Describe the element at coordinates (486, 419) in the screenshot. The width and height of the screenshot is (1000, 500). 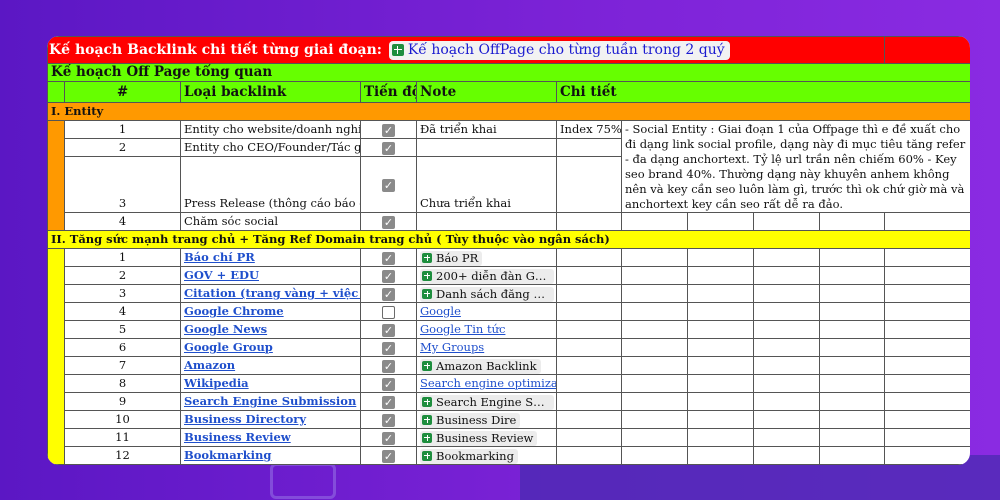
I see `note-cell: Business Dire` at that location.